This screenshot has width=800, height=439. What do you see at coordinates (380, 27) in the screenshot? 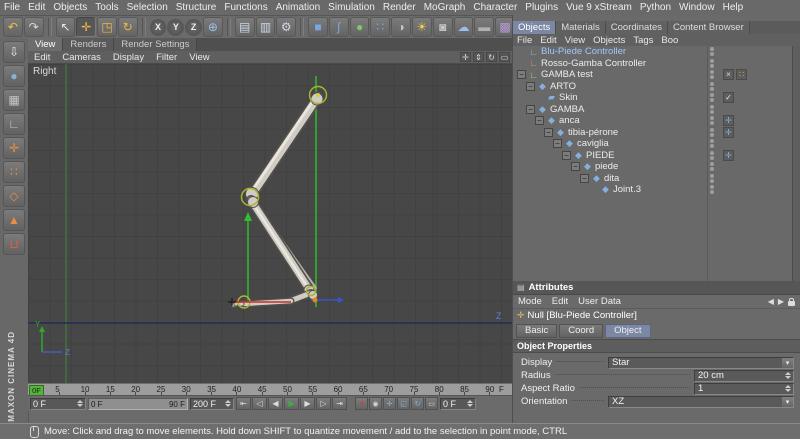
I see `add-array-icon: ∷` at bounding box center [380, 27].